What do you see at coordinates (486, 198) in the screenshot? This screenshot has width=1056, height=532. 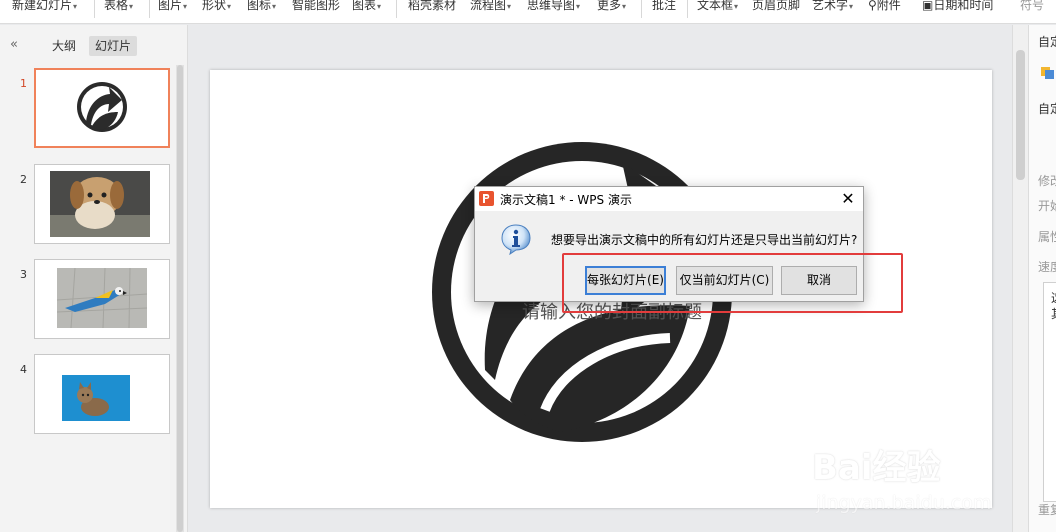 I see `wps-presentation-icon` at bounding box center [486, 198].